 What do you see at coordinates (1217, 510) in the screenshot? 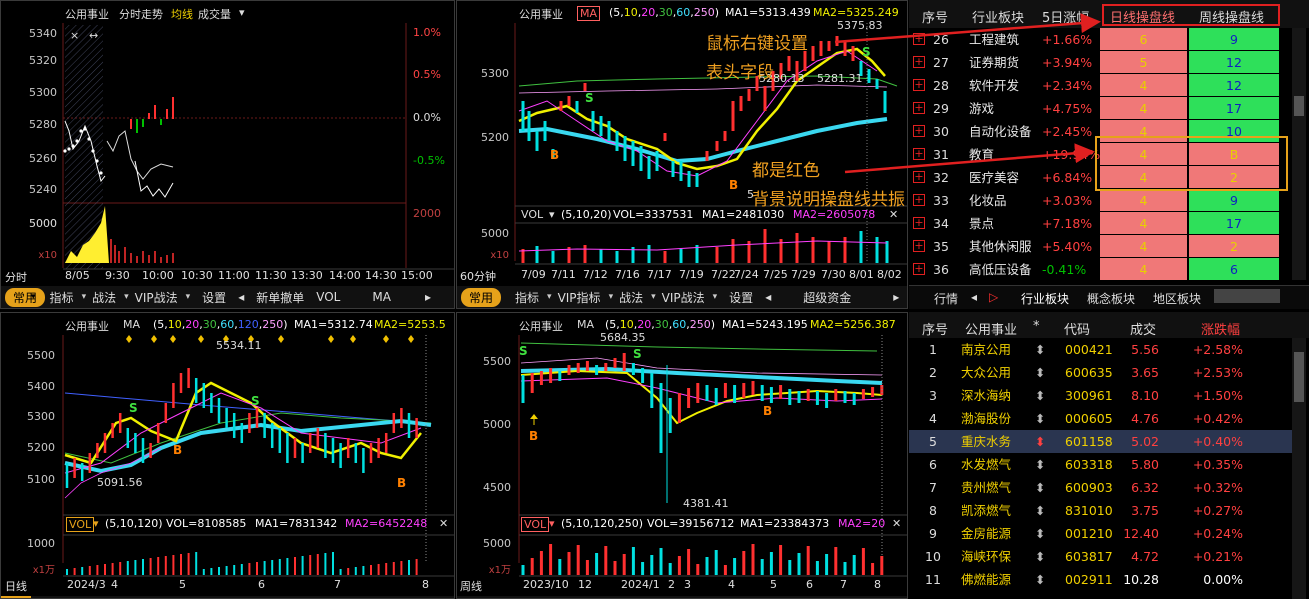
I see `stock-change: +0.27%` at bounding box center [1217, 510].